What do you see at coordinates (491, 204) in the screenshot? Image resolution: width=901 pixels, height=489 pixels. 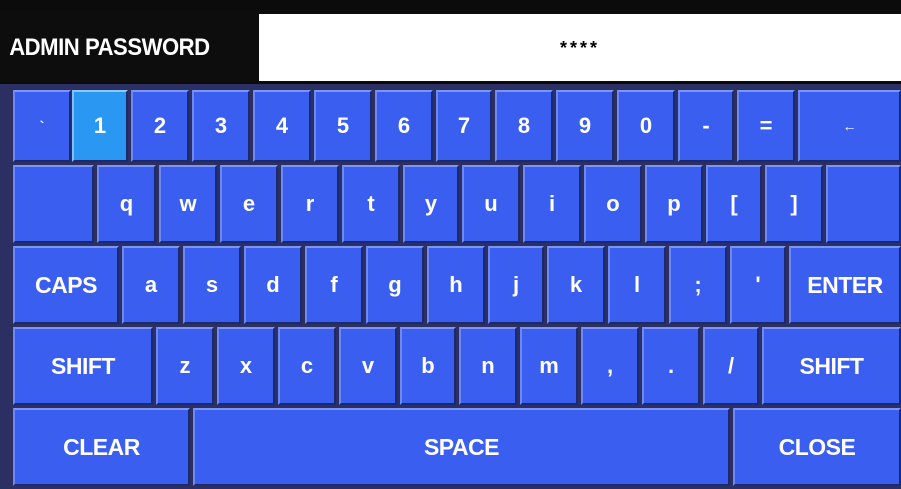 I see `key-u: u` at bounding box center [491, 204].